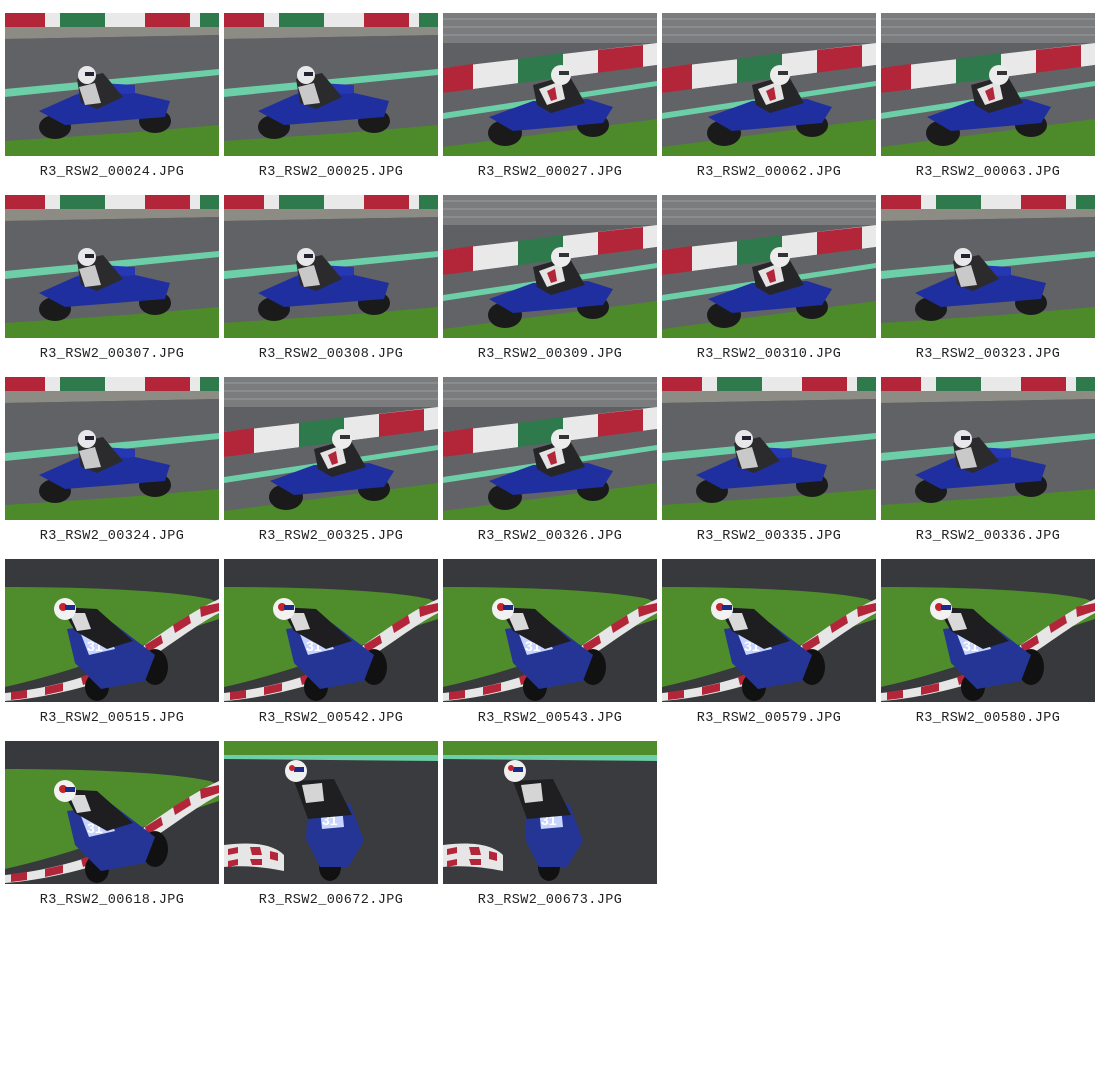 The width and height of the screenshot is (1100, 1080). Describe the element at coordinates (988, 718) in the screenshot. I see `photo-filename: R3_RSW2_00580.JPG` at that location.